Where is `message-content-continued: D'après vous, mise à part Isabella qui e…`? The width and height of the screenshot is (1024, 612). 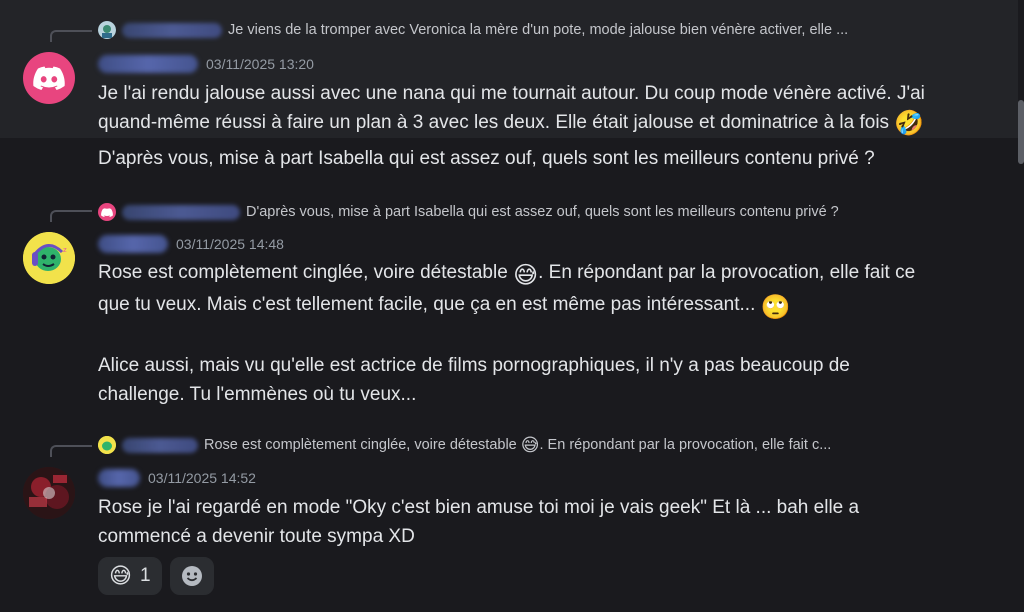 message-content-continued: D'après vous, mise à part Isabella qui e… is located at coordinates (548, 158).